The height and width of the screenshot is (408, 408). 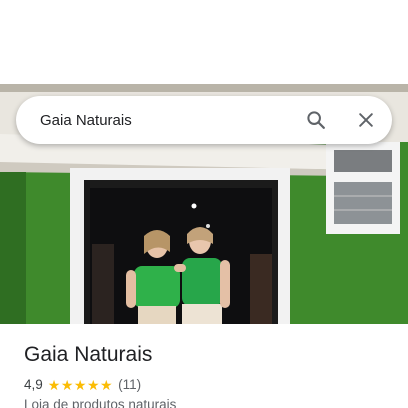 What do you see at coordinates (129, 384) in the screenshot?
I see `reviews-count: (11)` at bounding box center [129, 384].